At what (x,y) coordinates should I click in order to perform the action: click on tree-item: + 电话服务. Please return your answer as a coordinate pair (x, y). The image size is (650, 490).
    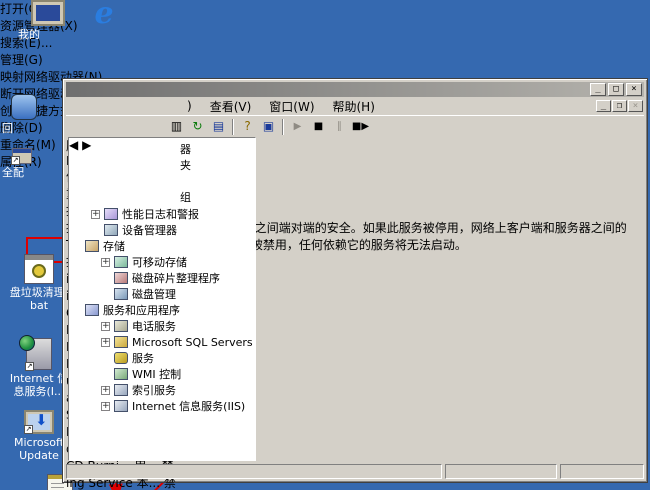
    Looking at the image, I should click on (162, 326).